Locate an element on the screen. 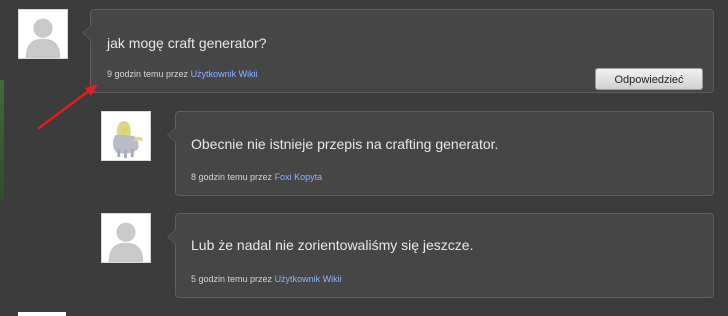 This screenshot has height=316, width=728. annotation-arrow-icon is located at coordinates (67, 107).